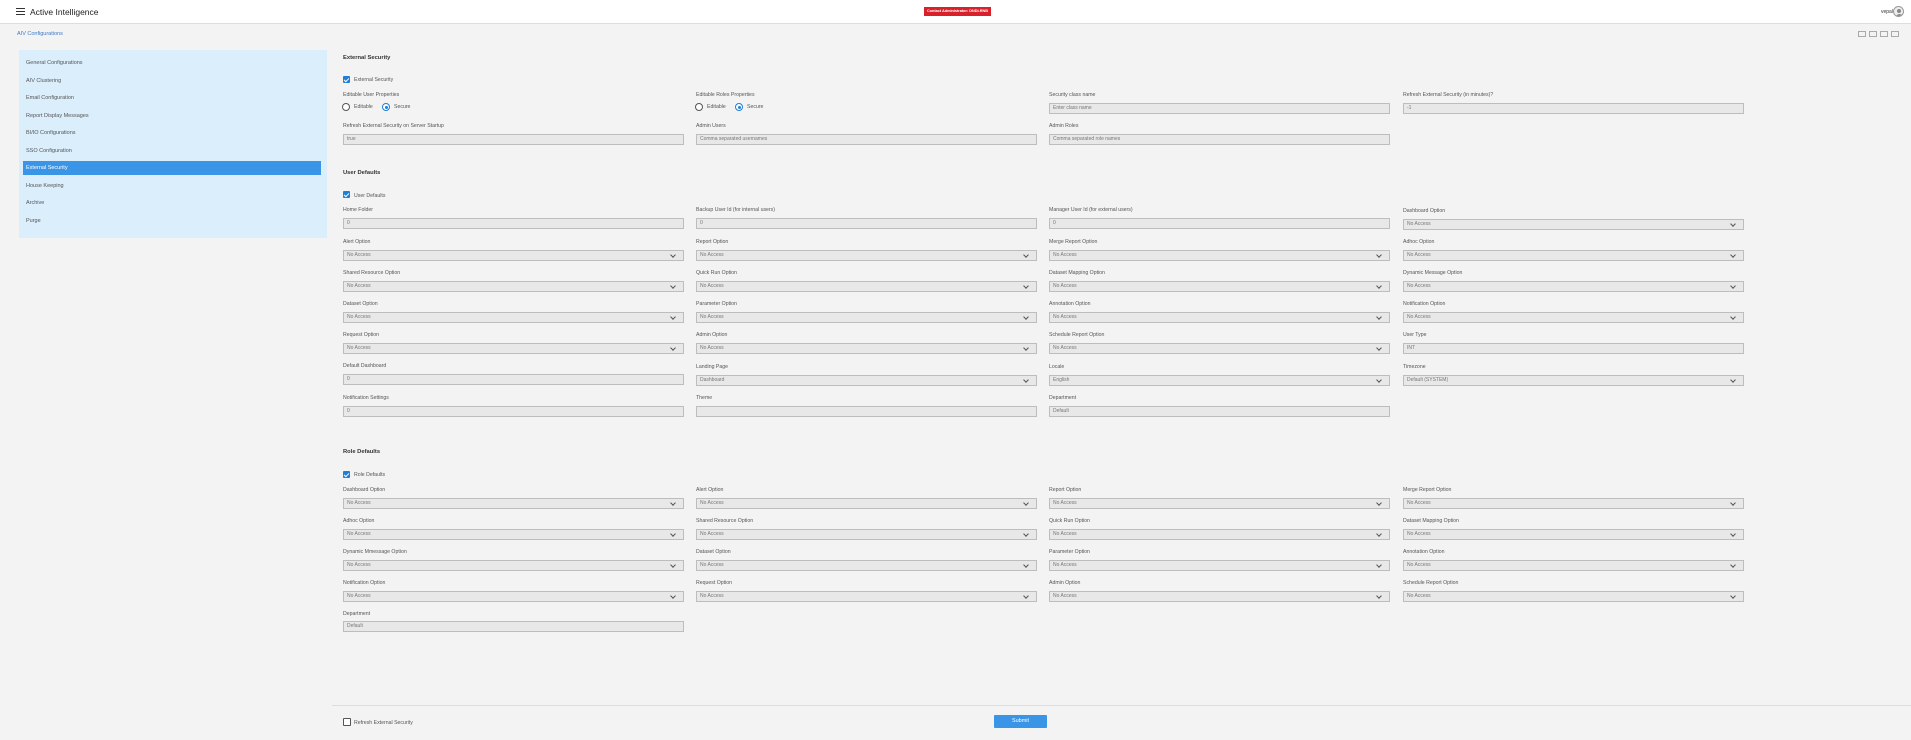 This screenshot has height=740, width=1911. I want to click on backup-user-label: Backup User Id (for internal users), so click(735, 210).